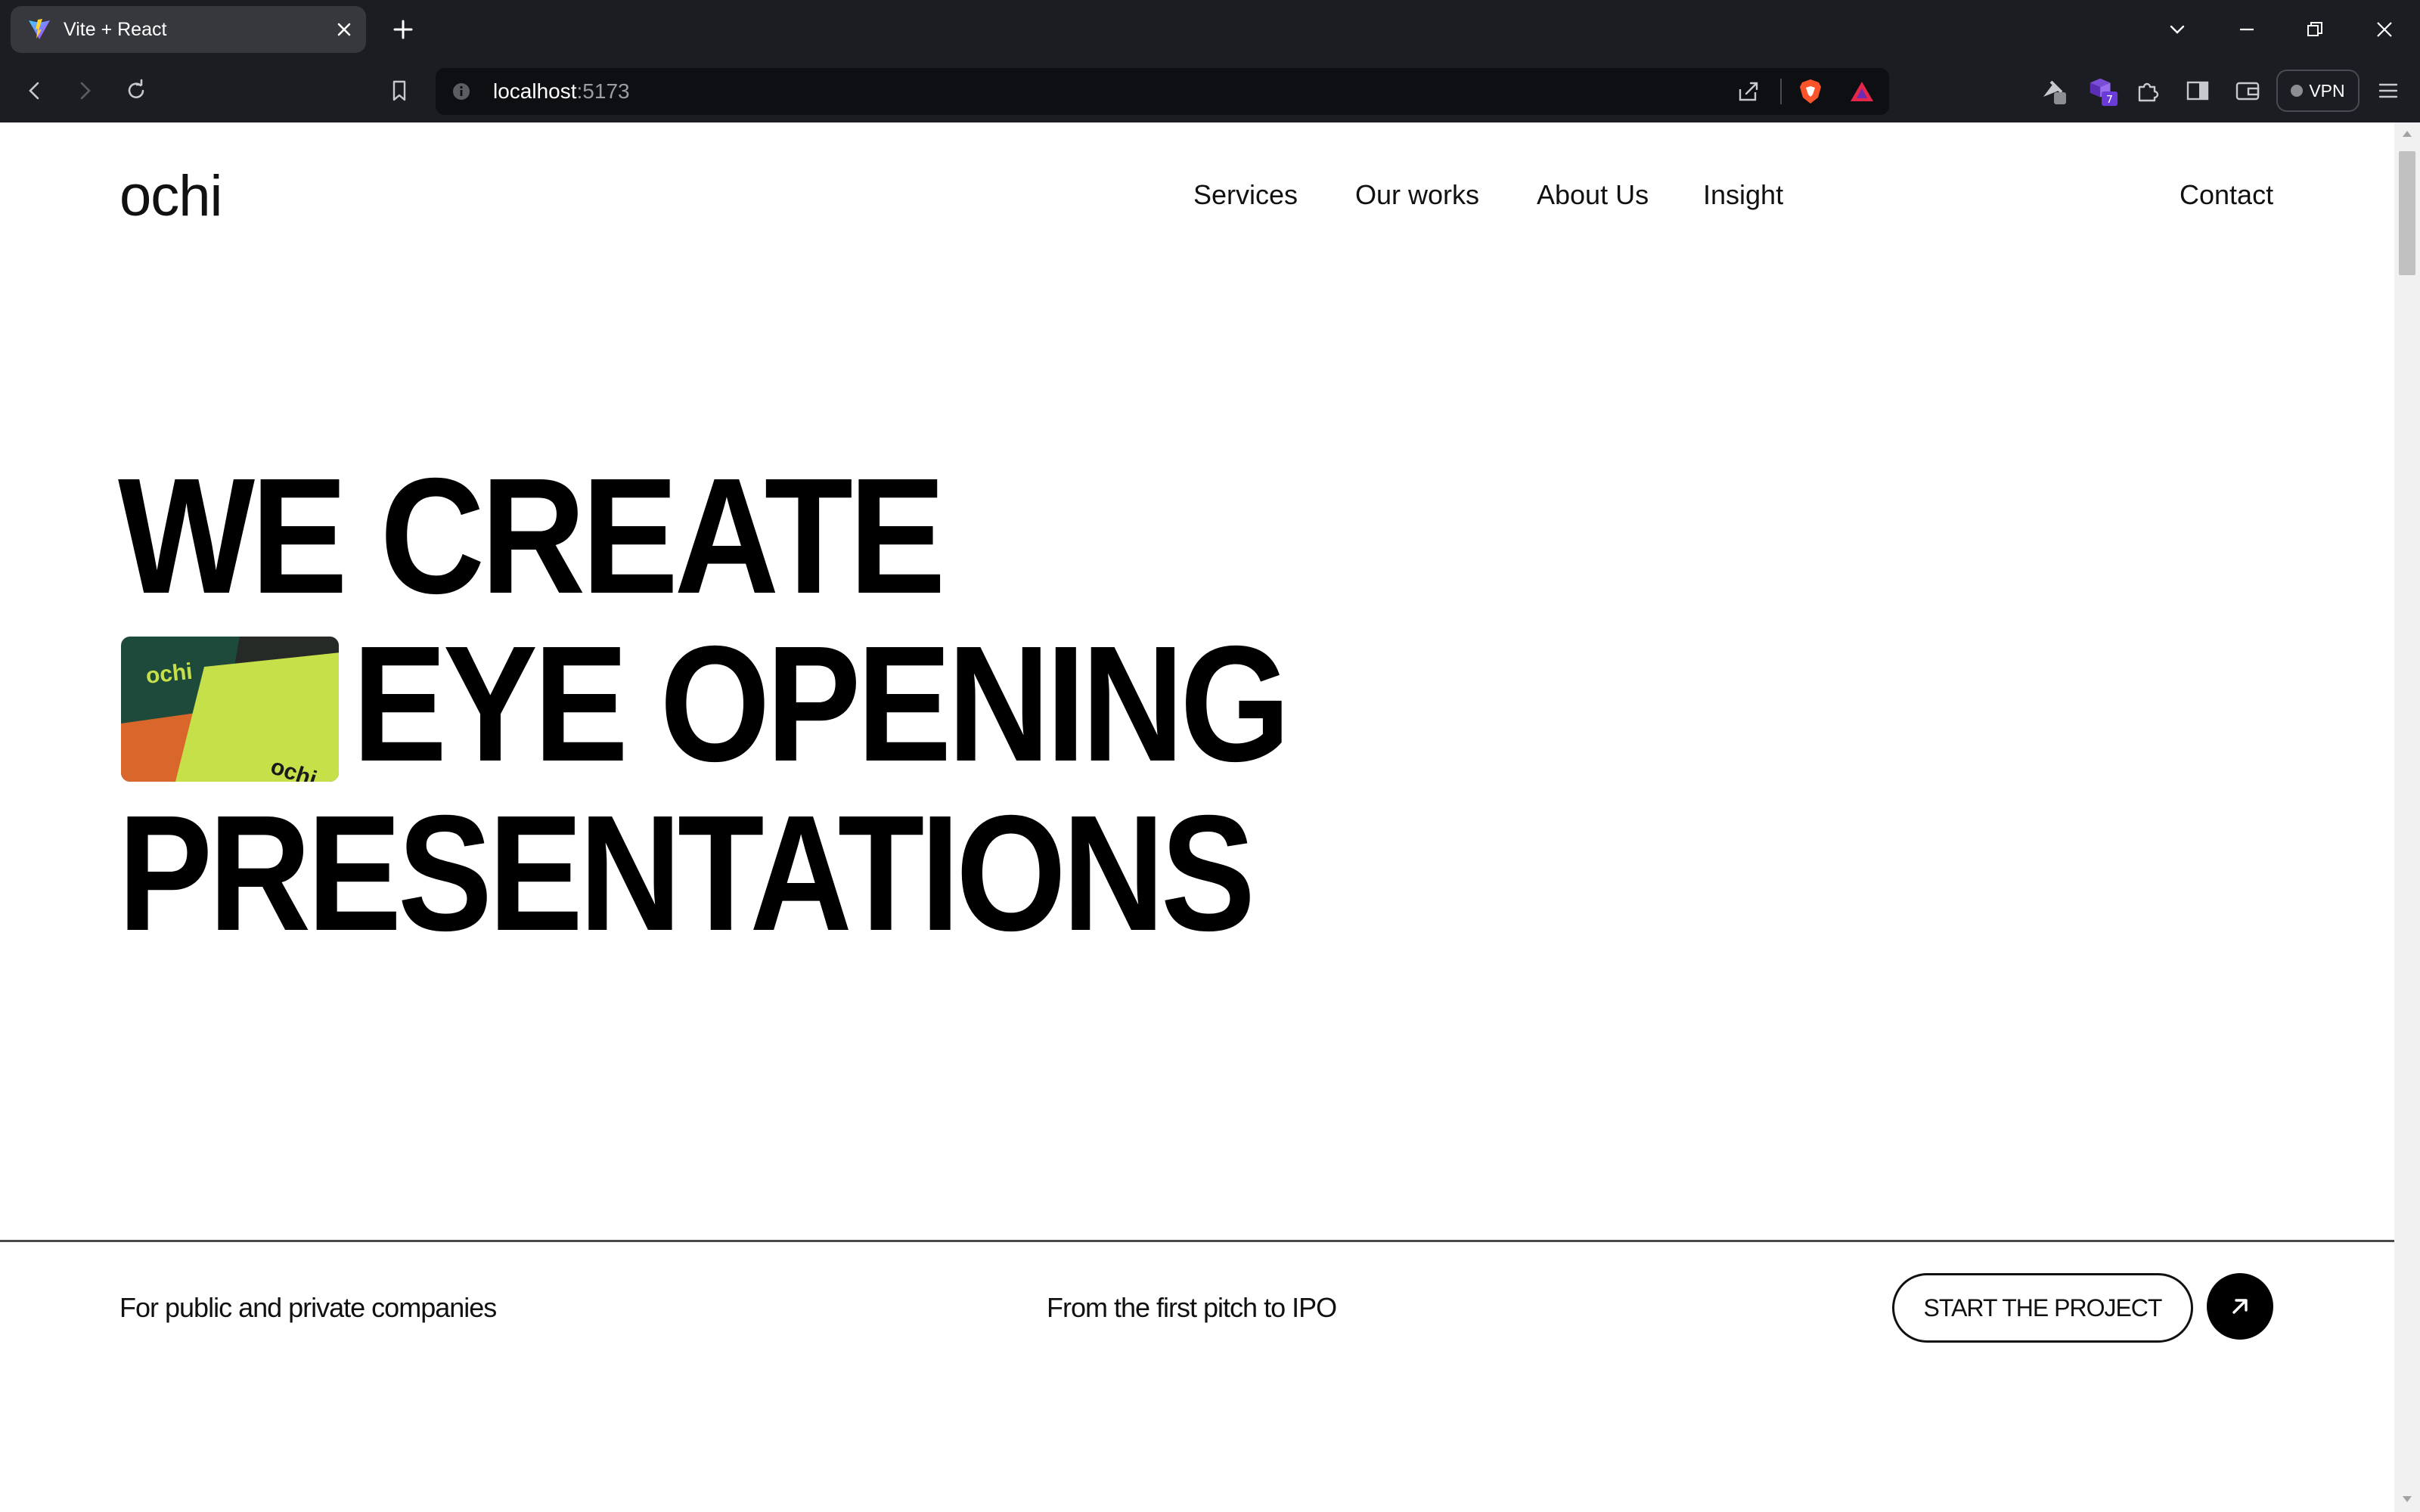  I want to click on start-project-label: START THE PROJECT, so click(2043, 1307).